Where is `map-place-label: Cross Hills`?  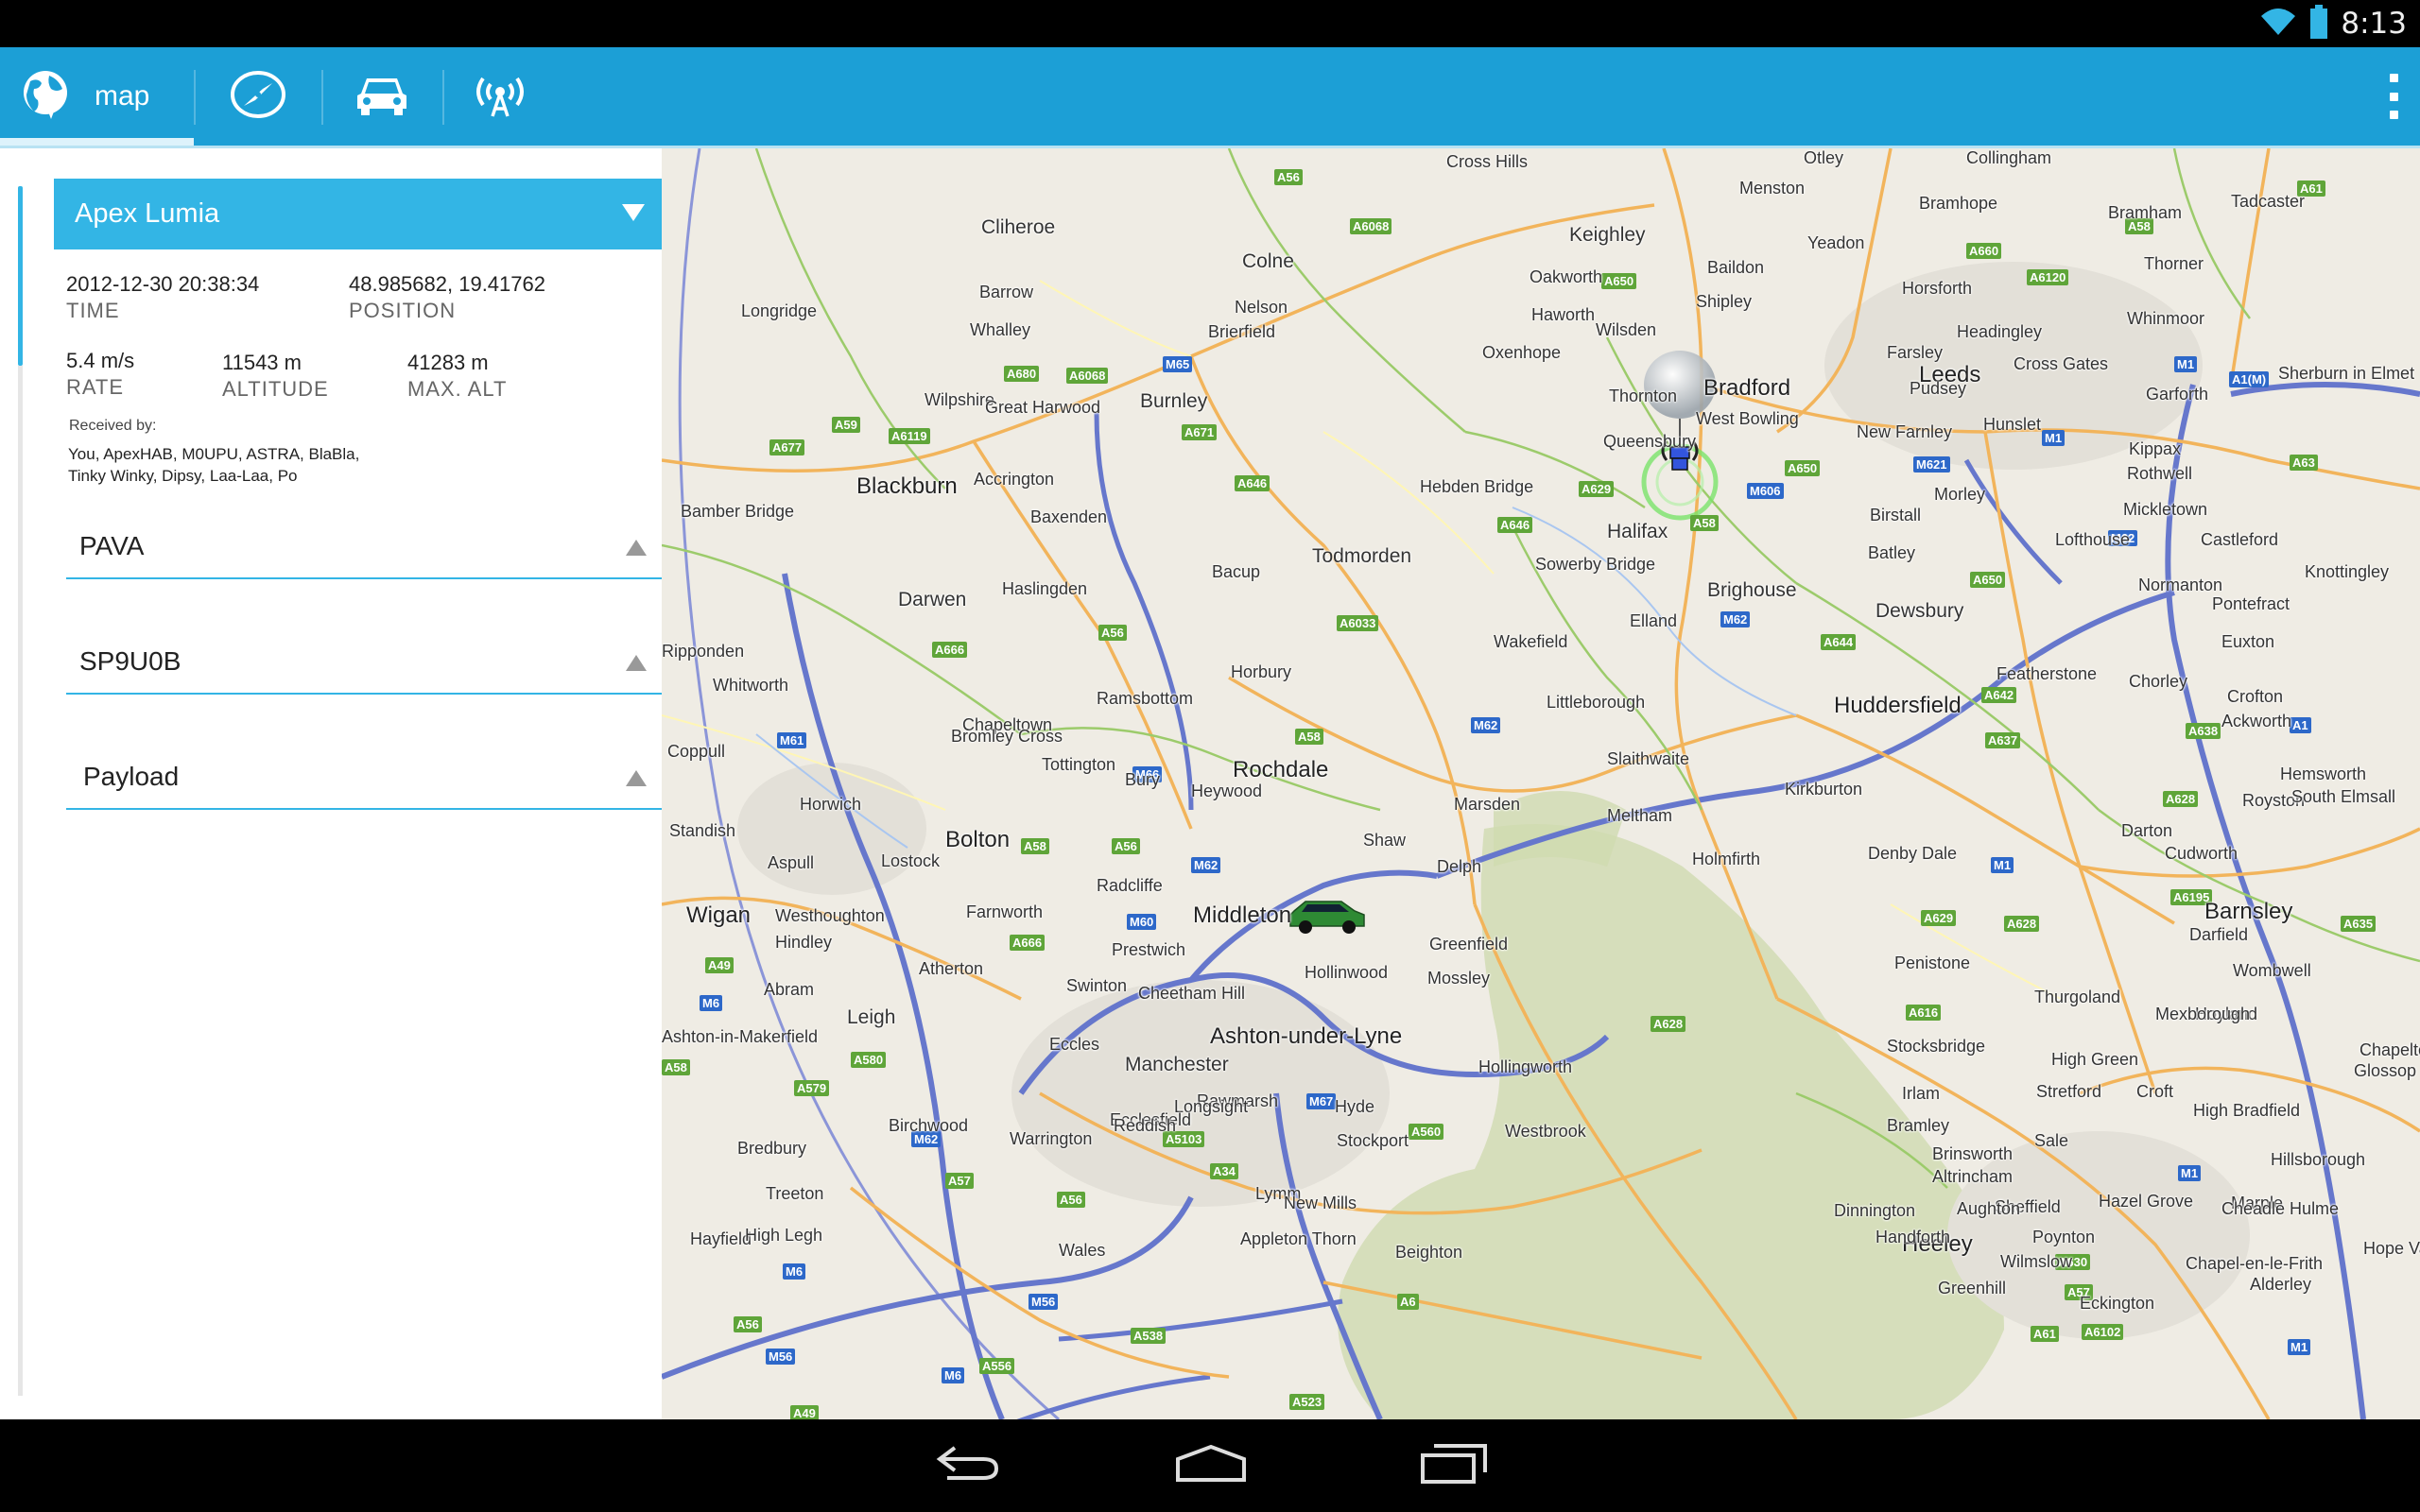 map-place-label: Cross Hills is located at coordinates (1487, 161).